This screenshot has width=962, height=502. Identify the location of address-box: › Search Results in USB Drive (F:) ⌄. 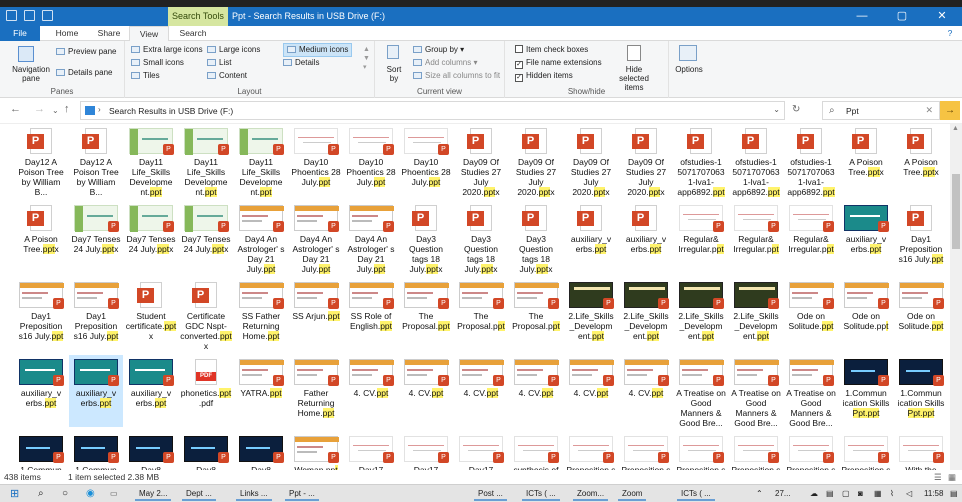
(432, 110).